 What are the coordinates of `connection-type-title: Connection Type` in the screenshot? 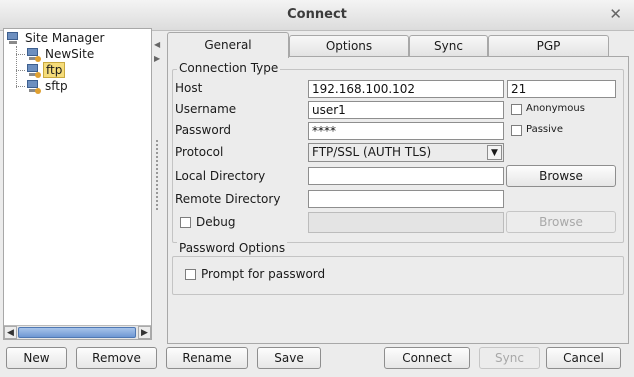 It's located at (229, 68).